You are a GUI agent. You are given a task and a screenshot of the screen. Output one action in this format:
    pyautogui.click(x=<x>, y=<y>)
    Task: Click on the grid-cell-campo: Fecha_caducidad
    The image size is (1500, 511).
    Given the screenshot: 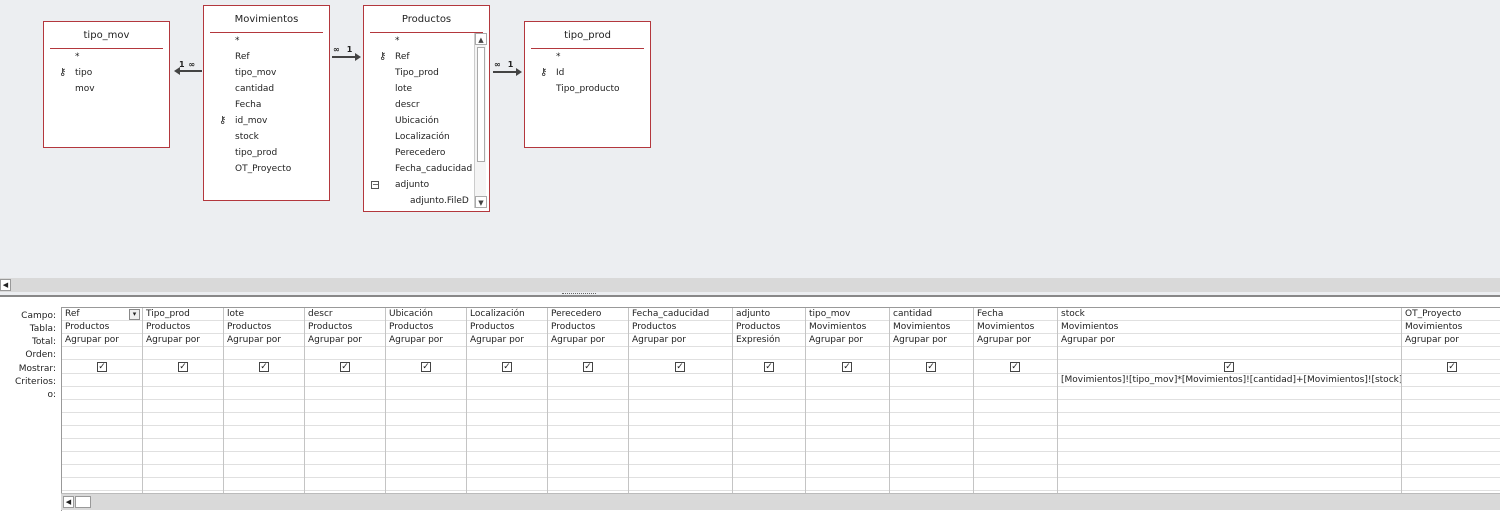 What is the action you would take?
    pyautogui.click(x=680, y=314)
    